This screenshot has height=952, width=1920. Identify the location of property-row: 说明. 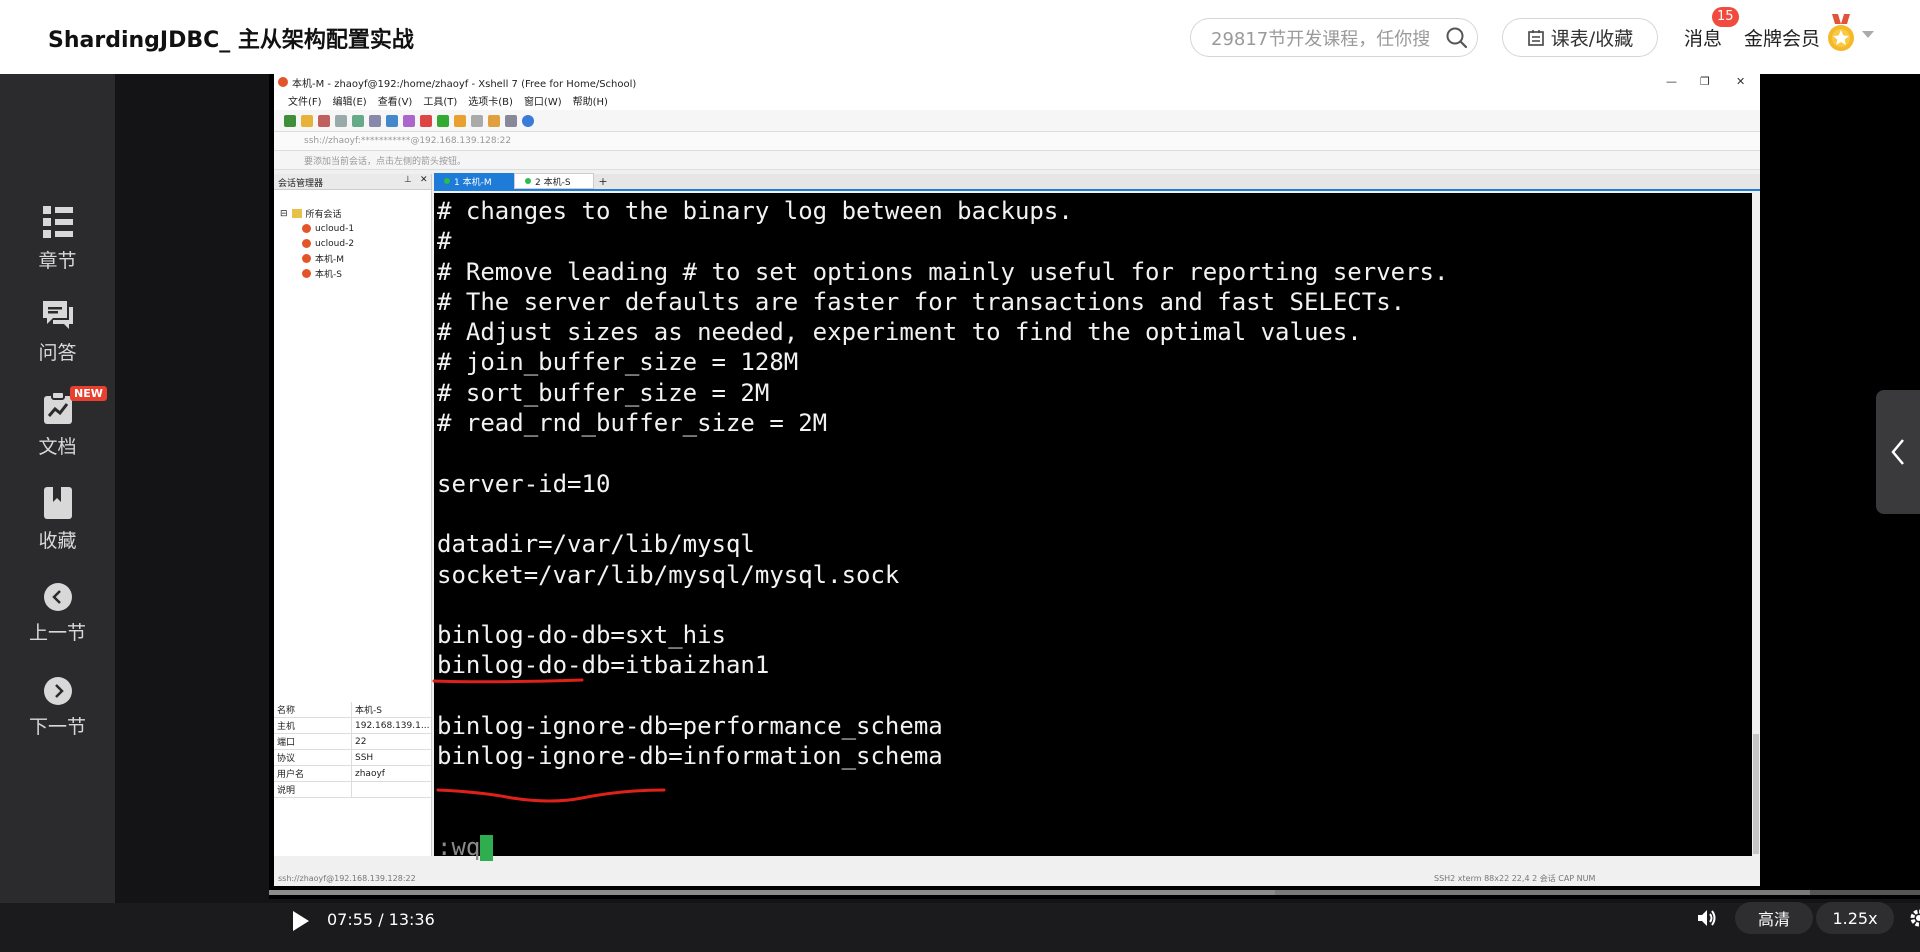
(352, 790).